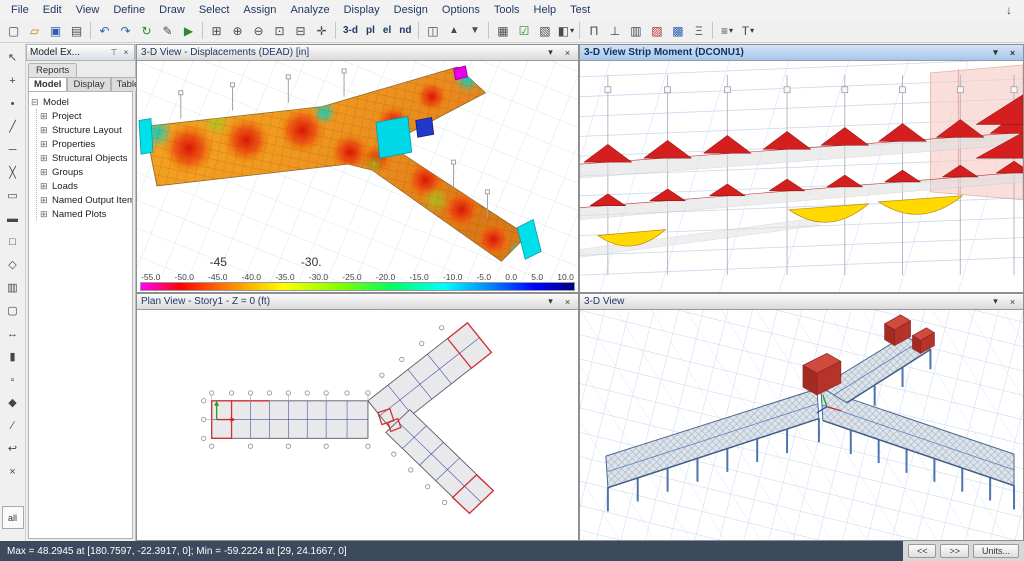  What do you see at coordinates (85, 116) in the screenshot?
I see `tree-item-project: ⊞ Project` at bounding box center [85, 116].